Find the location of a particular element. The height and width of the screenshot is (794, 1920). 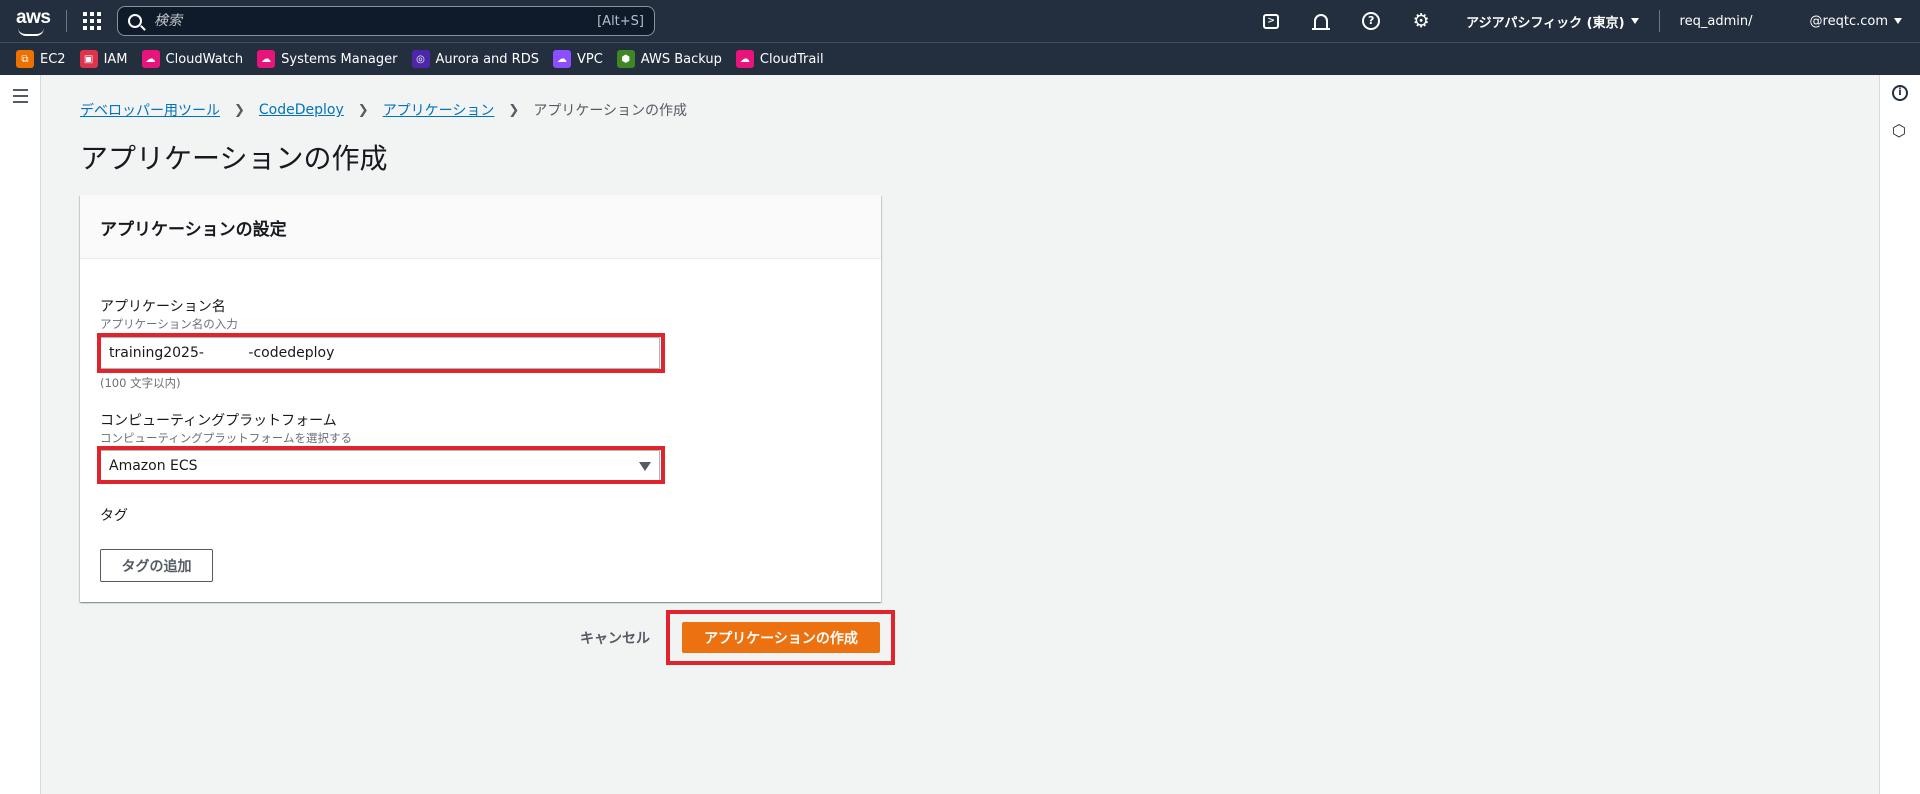

panel-title: アプリケーションの設定 is located at coordinates (480, 227).